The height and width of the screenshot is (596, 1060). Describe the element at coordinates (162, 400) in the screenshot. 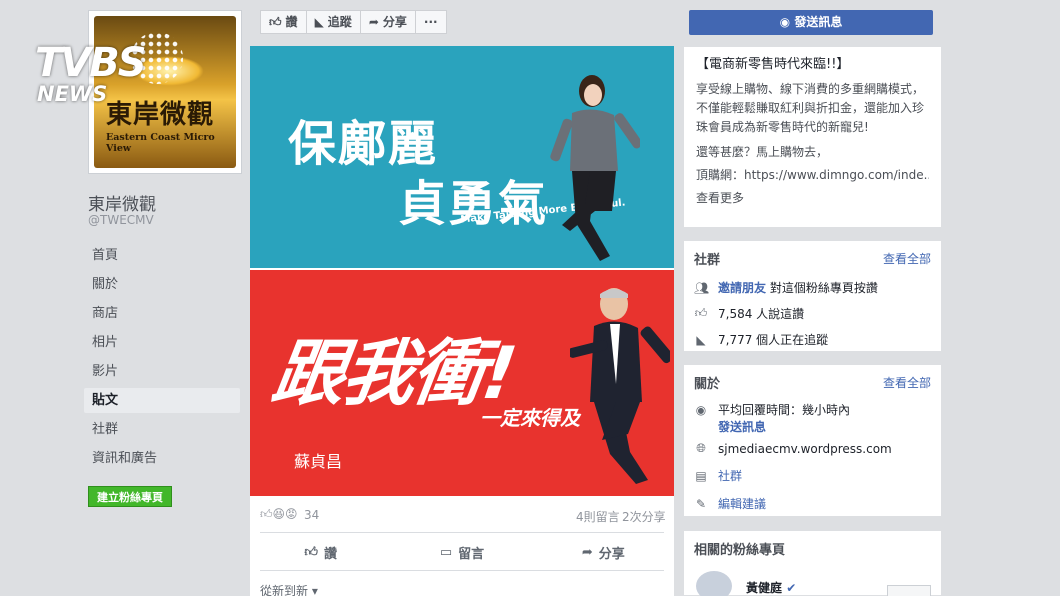

I see `nav-item-posts: 貼文` at that location.